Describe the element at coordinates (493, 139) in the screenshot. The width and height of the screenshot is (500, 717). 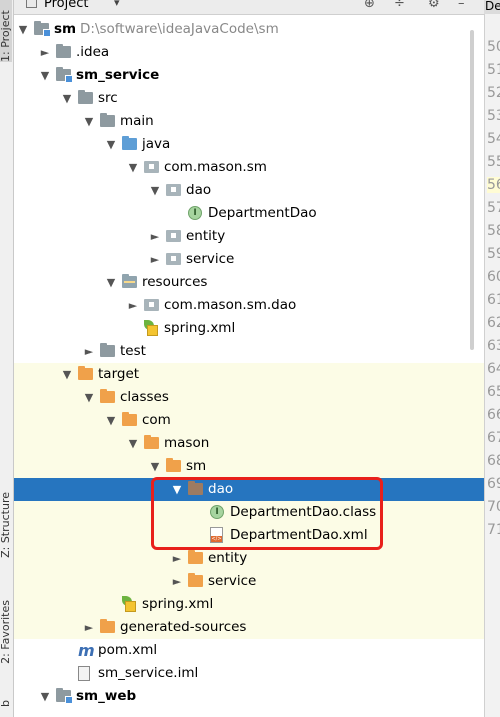
I see `line-number: 54` at that location.